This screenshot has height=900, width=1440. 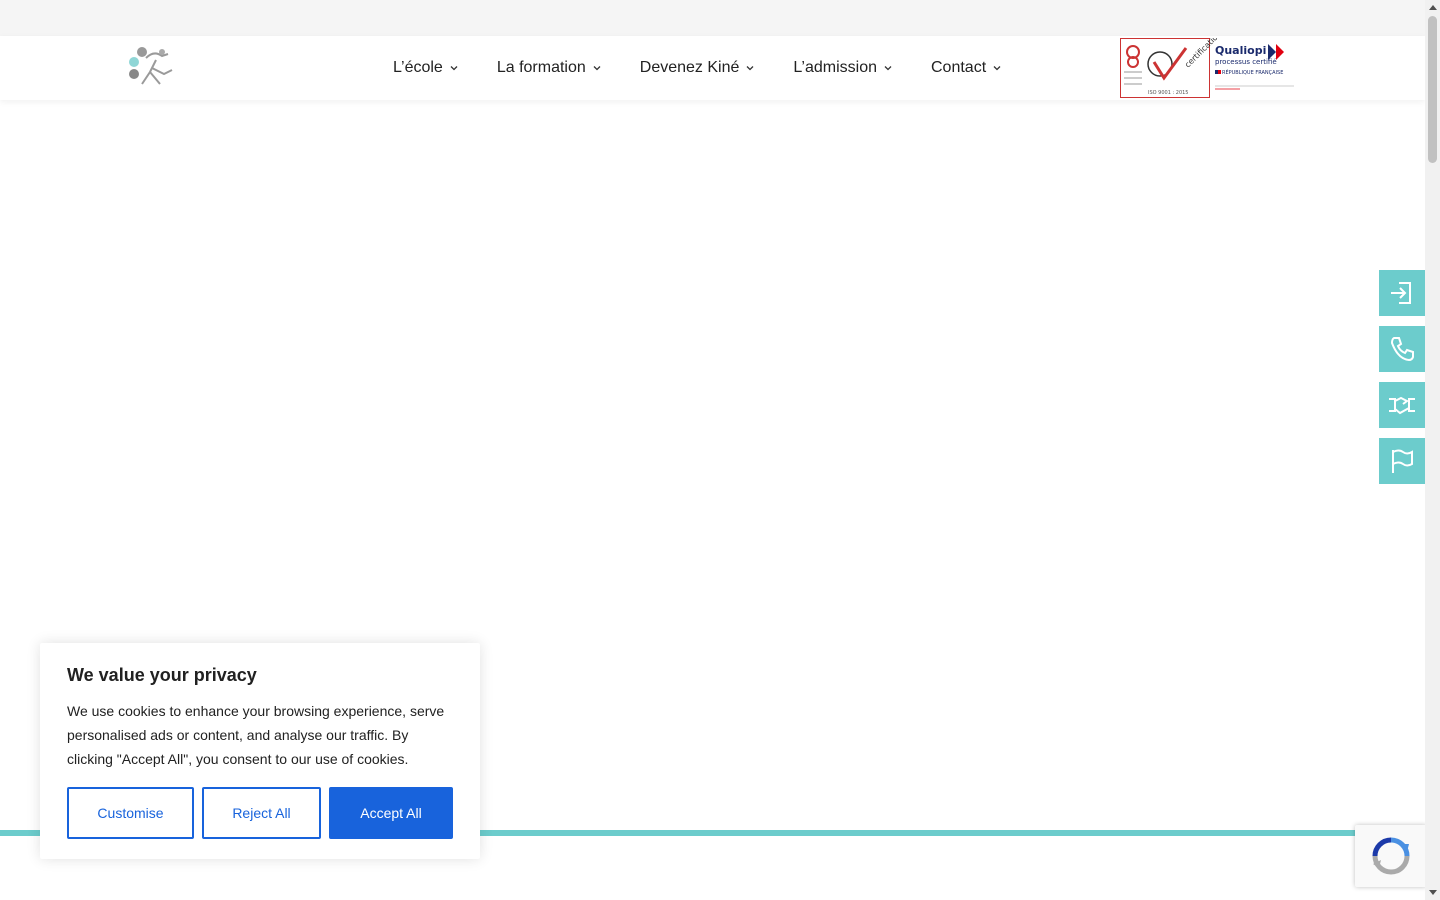 I want to click on login-button, so click(x=1402, y=293).